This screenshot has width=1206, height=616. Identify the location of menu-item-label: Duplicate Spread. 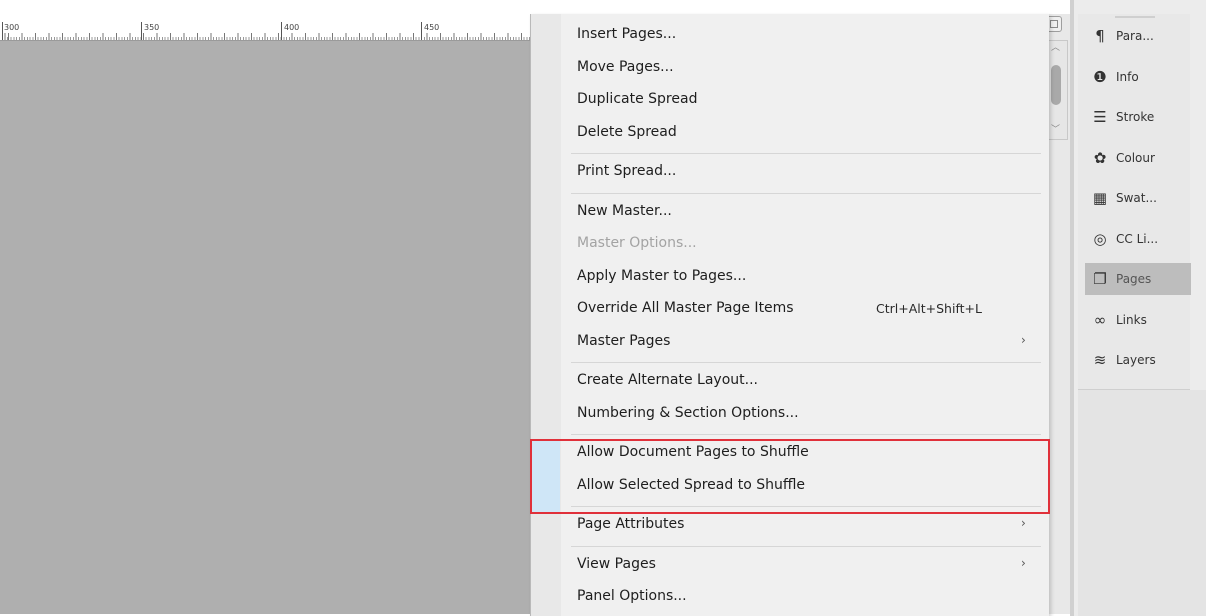
(637, 99).